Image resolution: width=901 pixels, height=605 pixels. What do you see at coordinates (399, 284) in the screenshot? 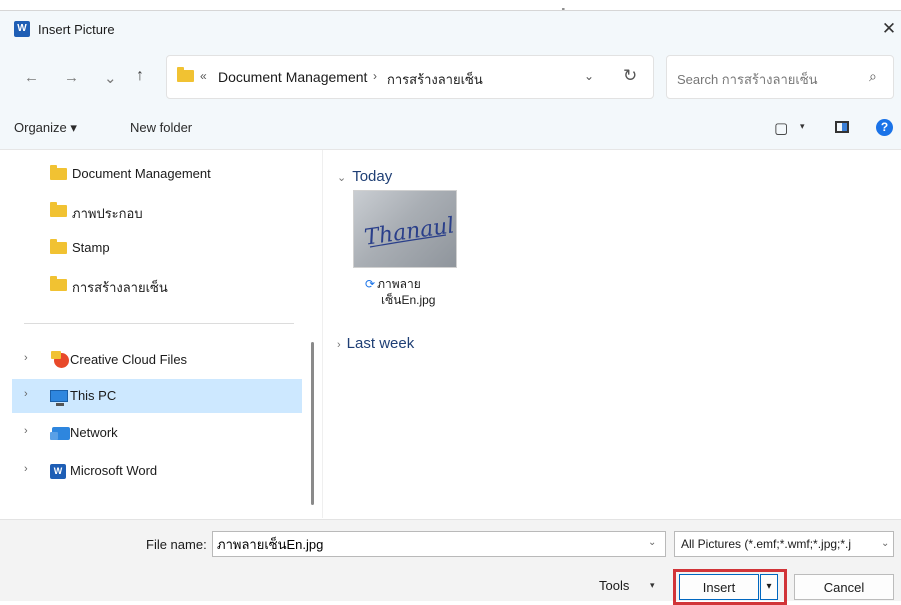
I see `file-name-line-1: ภาพลาย` at bounding box center [399, 284].